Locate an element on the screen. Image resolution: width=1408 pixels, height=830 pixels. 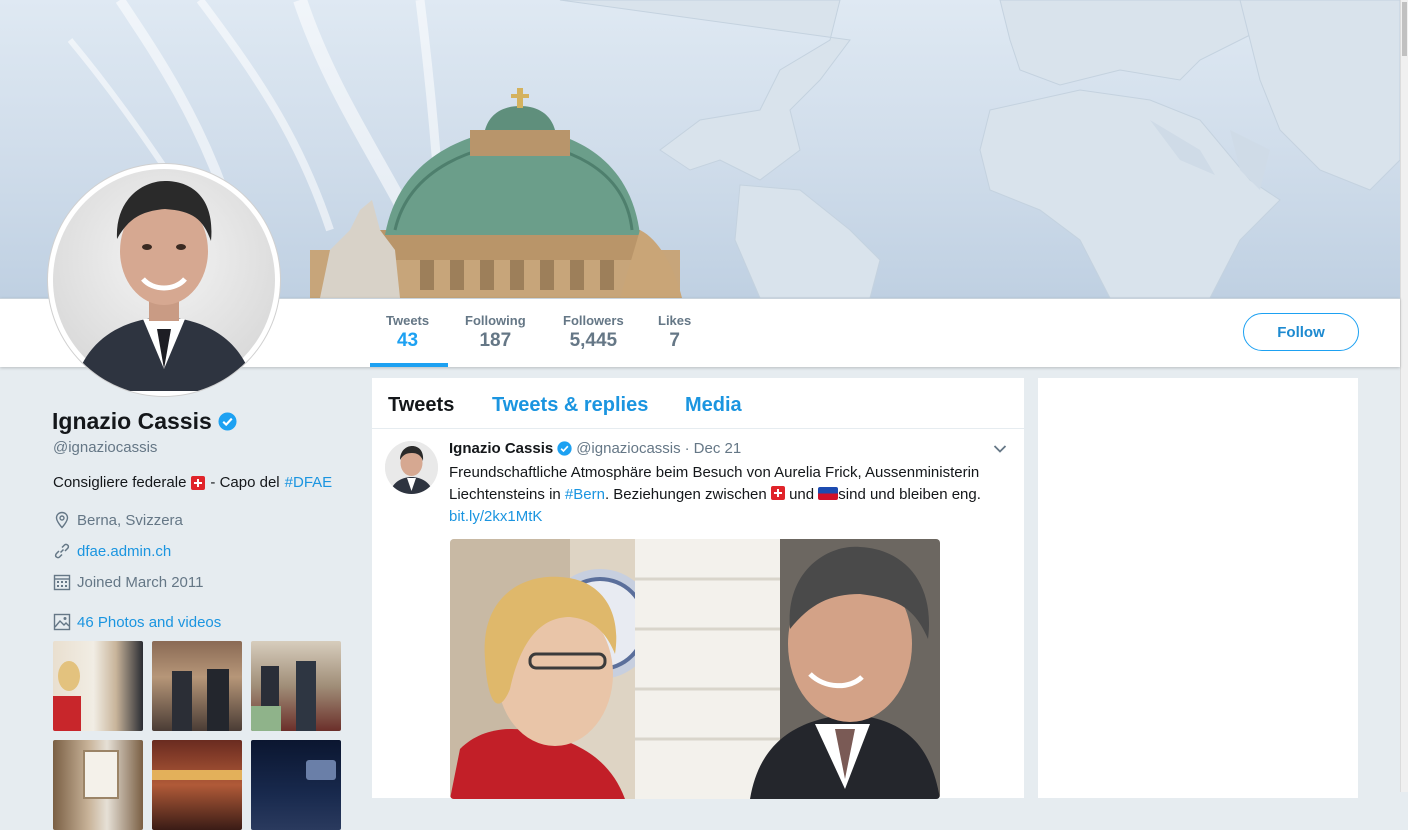
link-icon is located at coordinates (62, 551).